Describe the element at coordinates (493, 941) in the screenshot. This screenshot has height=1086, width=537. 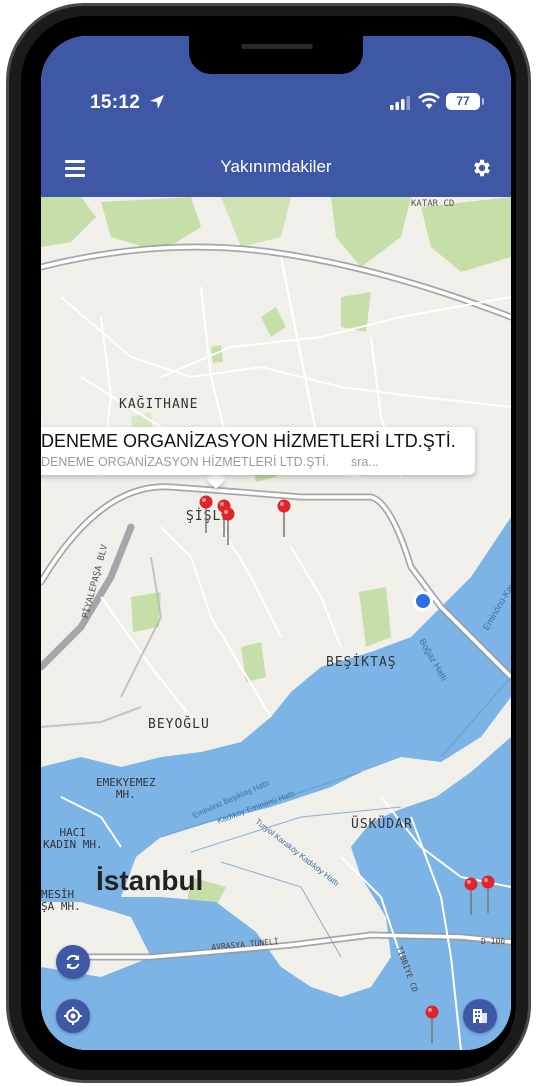
I see `map-label-d100: D-100` at that location.